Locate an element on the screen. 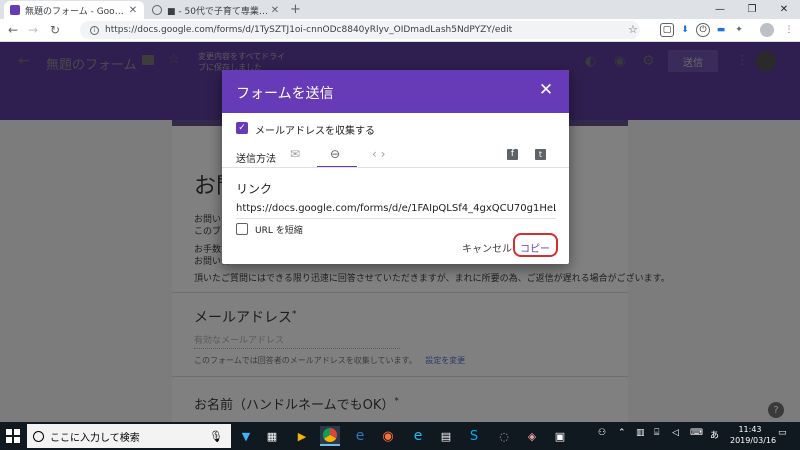  windows-start-icon is located at coordinates (13, 436).